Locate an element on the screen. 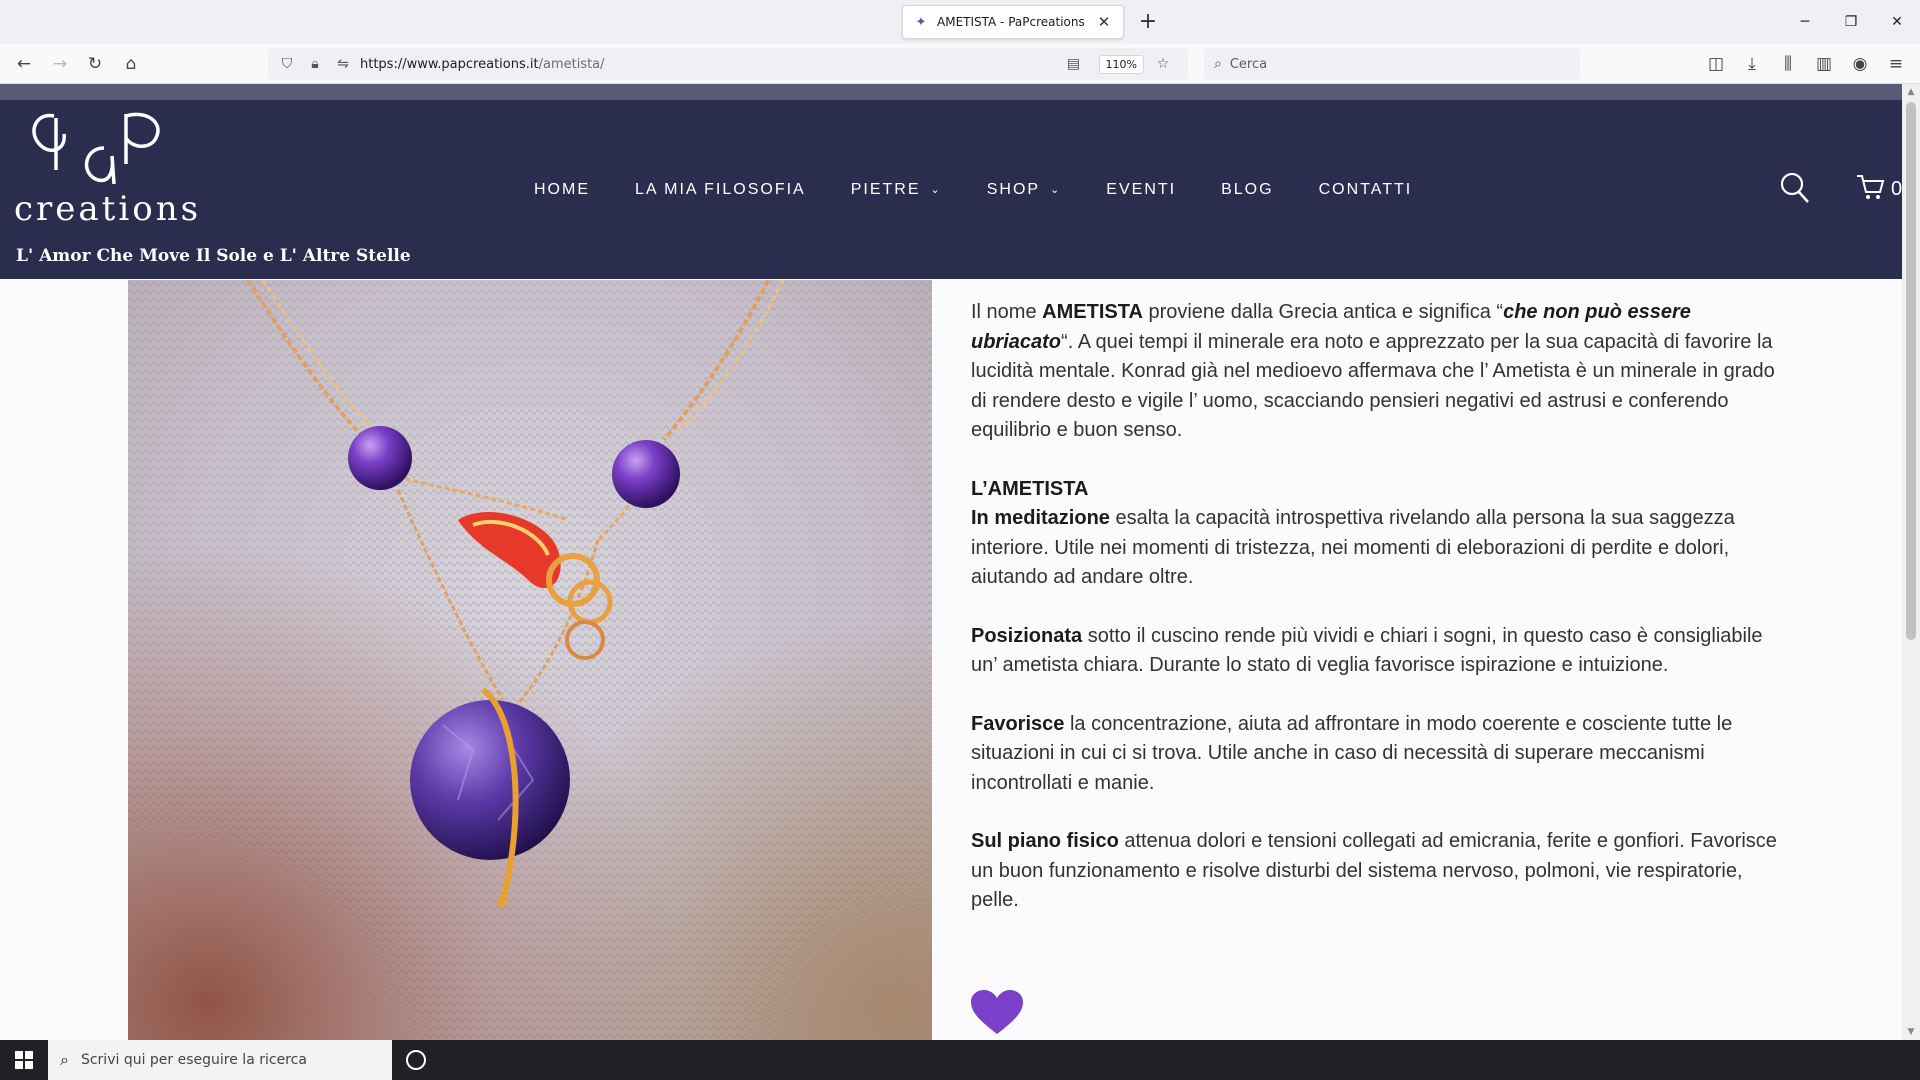  url-text: https://www.papcreations.it/ametista/ is located at coordinates (711, 64).